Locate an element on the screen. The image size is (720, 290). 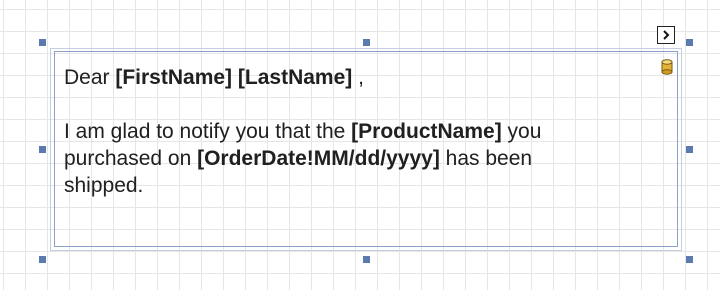
selection-handle-top-center is located at coordinates (366, 42).